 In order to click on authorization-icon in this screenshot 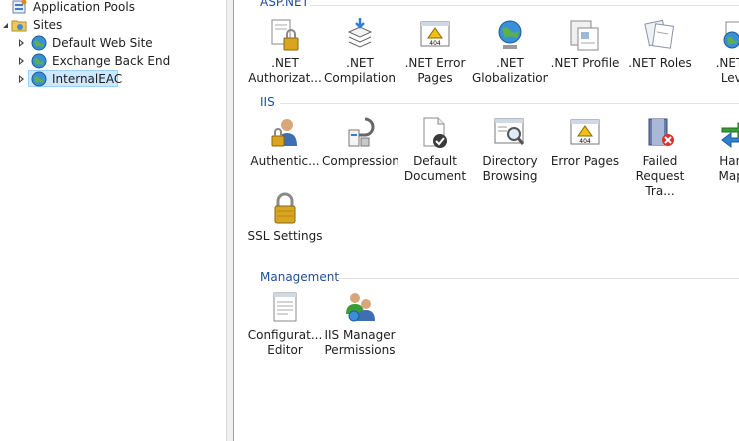, I will do `click(285, 35)`.